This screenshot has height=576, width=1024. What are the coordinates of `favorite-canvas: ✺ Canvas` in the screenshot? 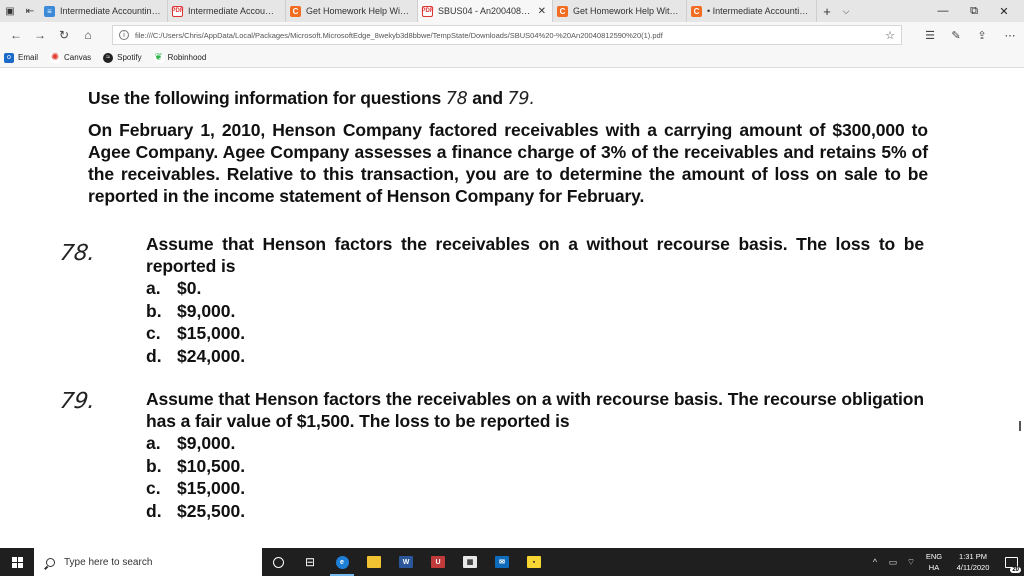 It's located at (70, 57).